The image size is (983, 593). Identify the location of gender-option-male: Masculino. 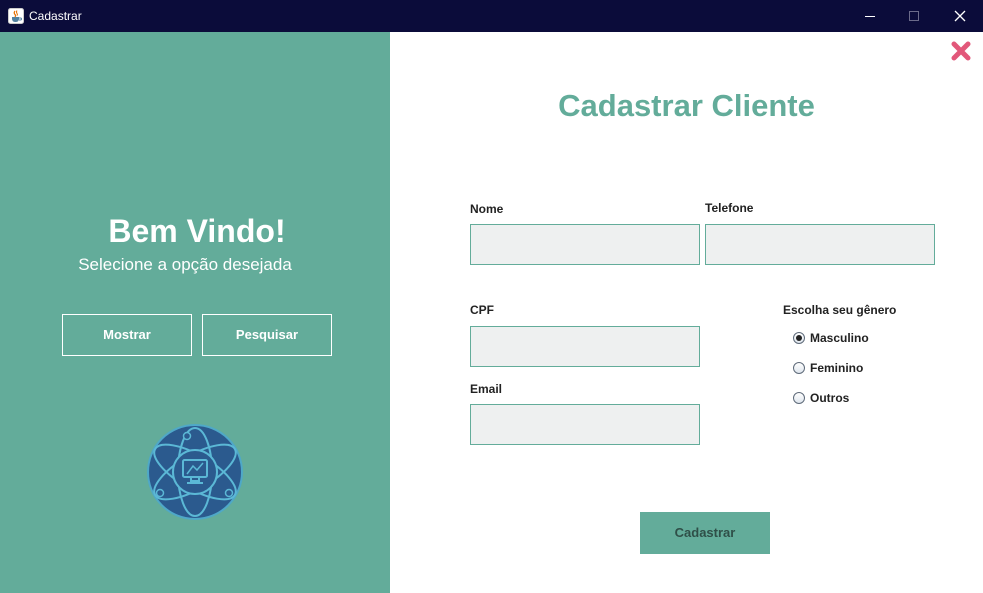
(831, 338).